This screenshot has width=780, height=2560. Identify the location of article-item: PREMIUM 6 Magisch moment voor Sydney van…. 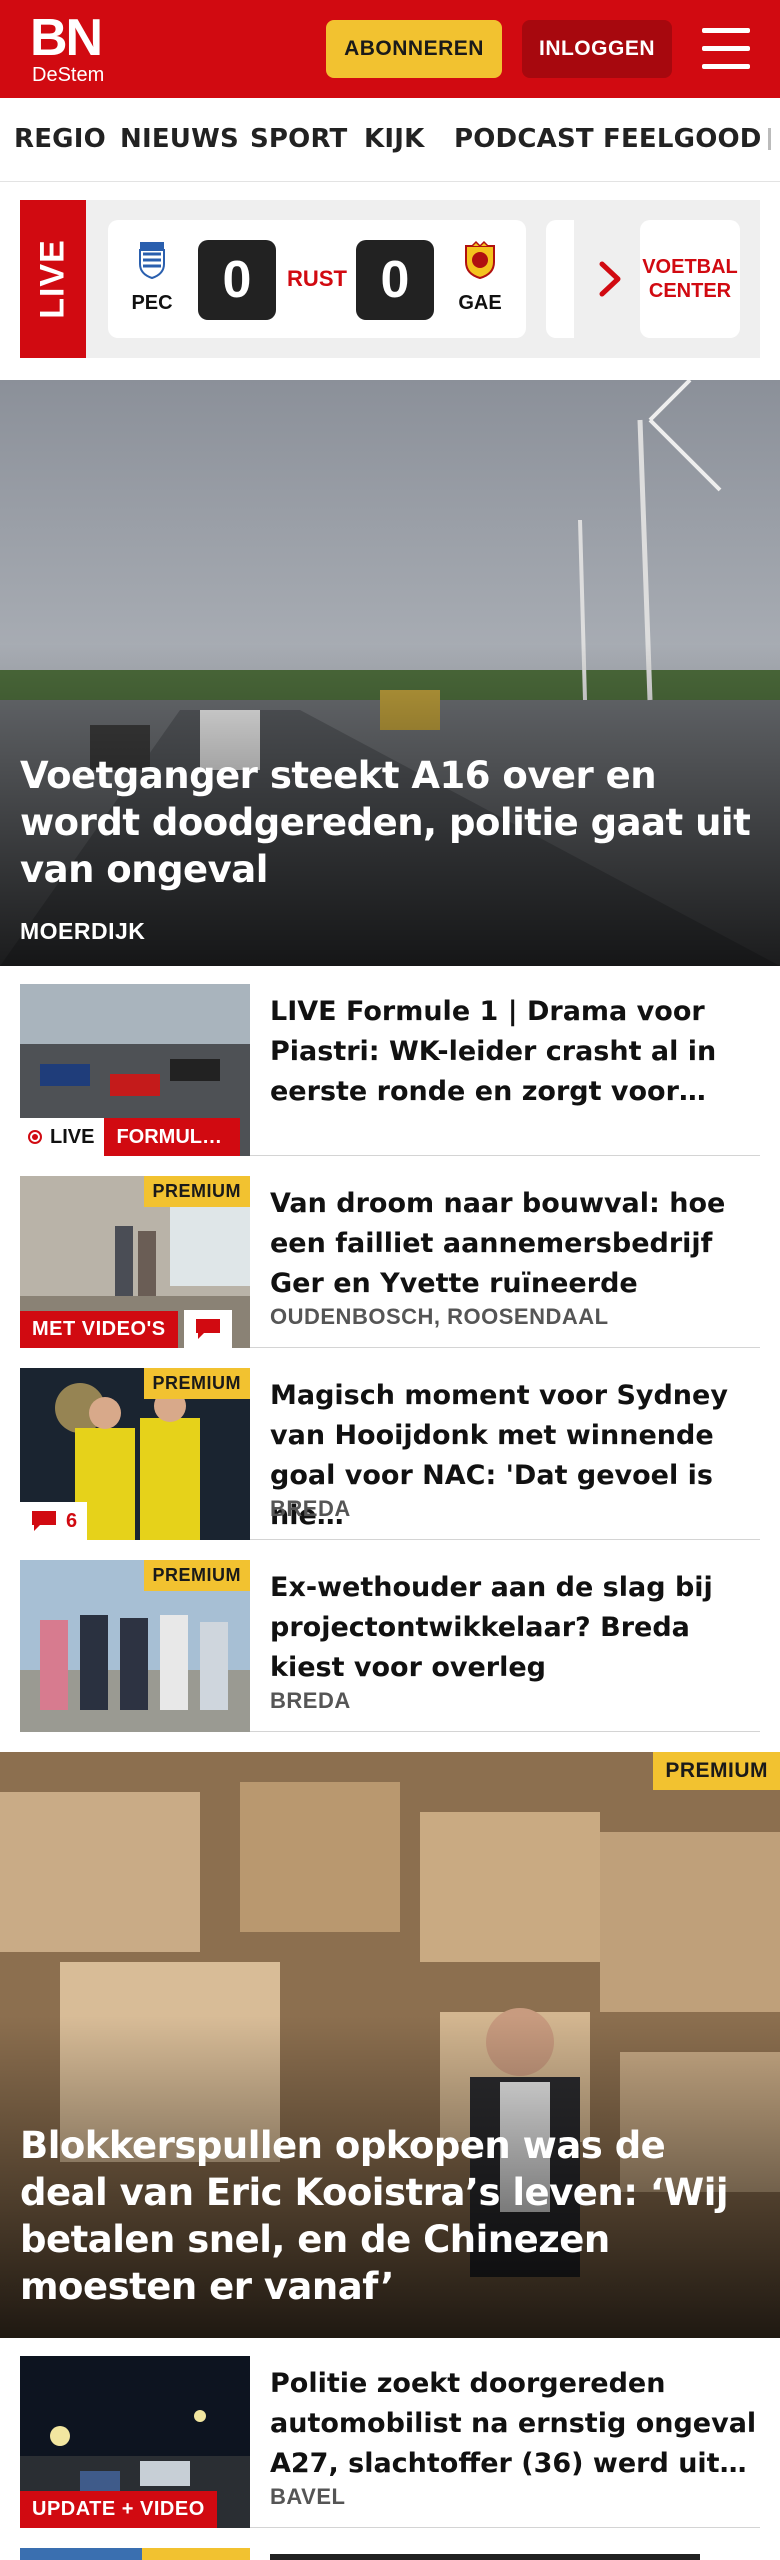
(390, 1454).